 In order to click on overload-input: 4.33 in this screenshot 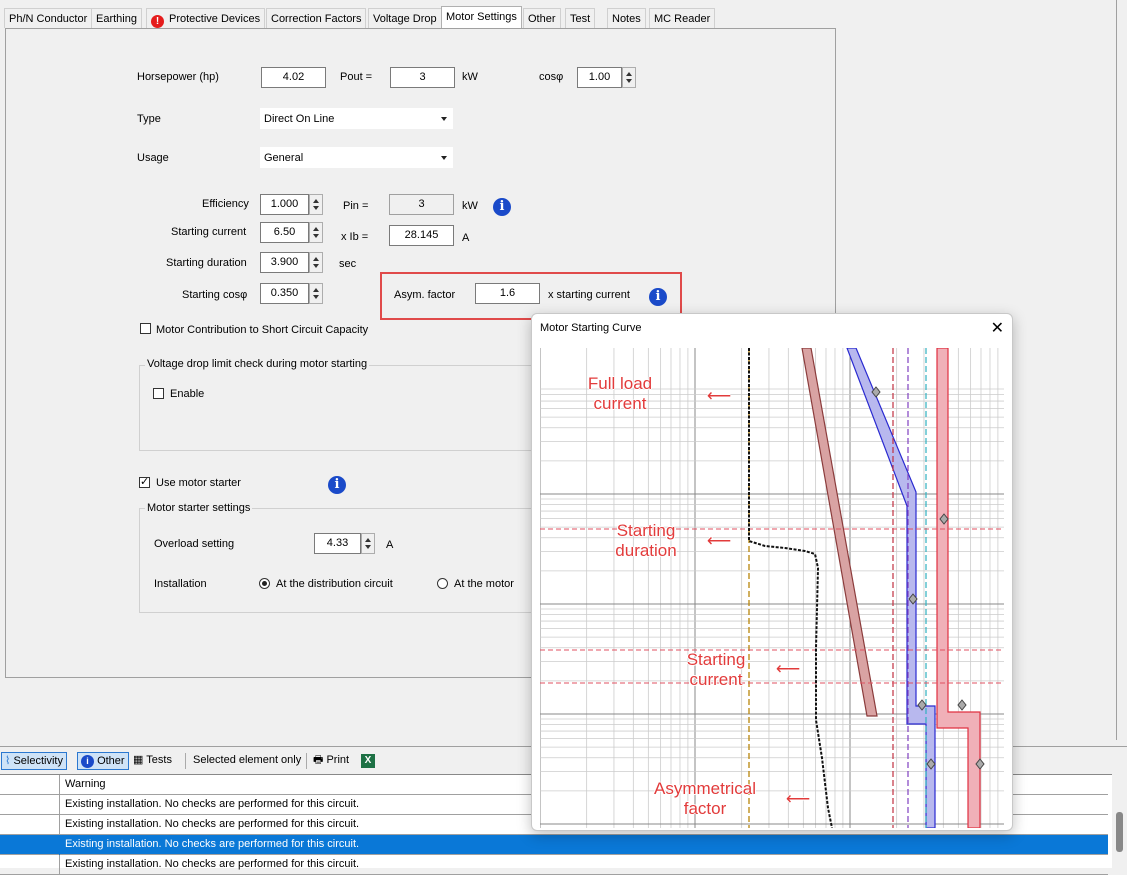, I will do `click(337, 543)`.